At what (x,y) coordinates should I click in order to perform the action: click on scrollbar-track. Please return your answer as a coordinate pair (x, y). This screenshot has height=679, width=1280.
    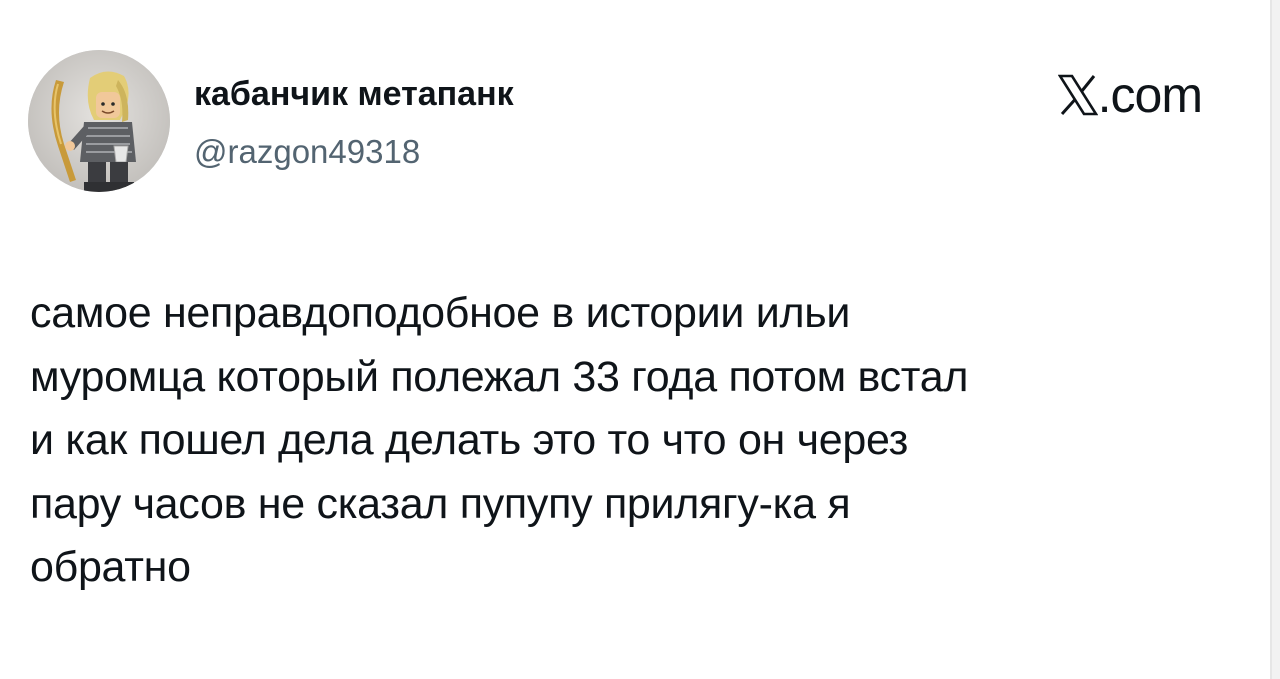
    Looking at the image, I should click on (1275, 339).